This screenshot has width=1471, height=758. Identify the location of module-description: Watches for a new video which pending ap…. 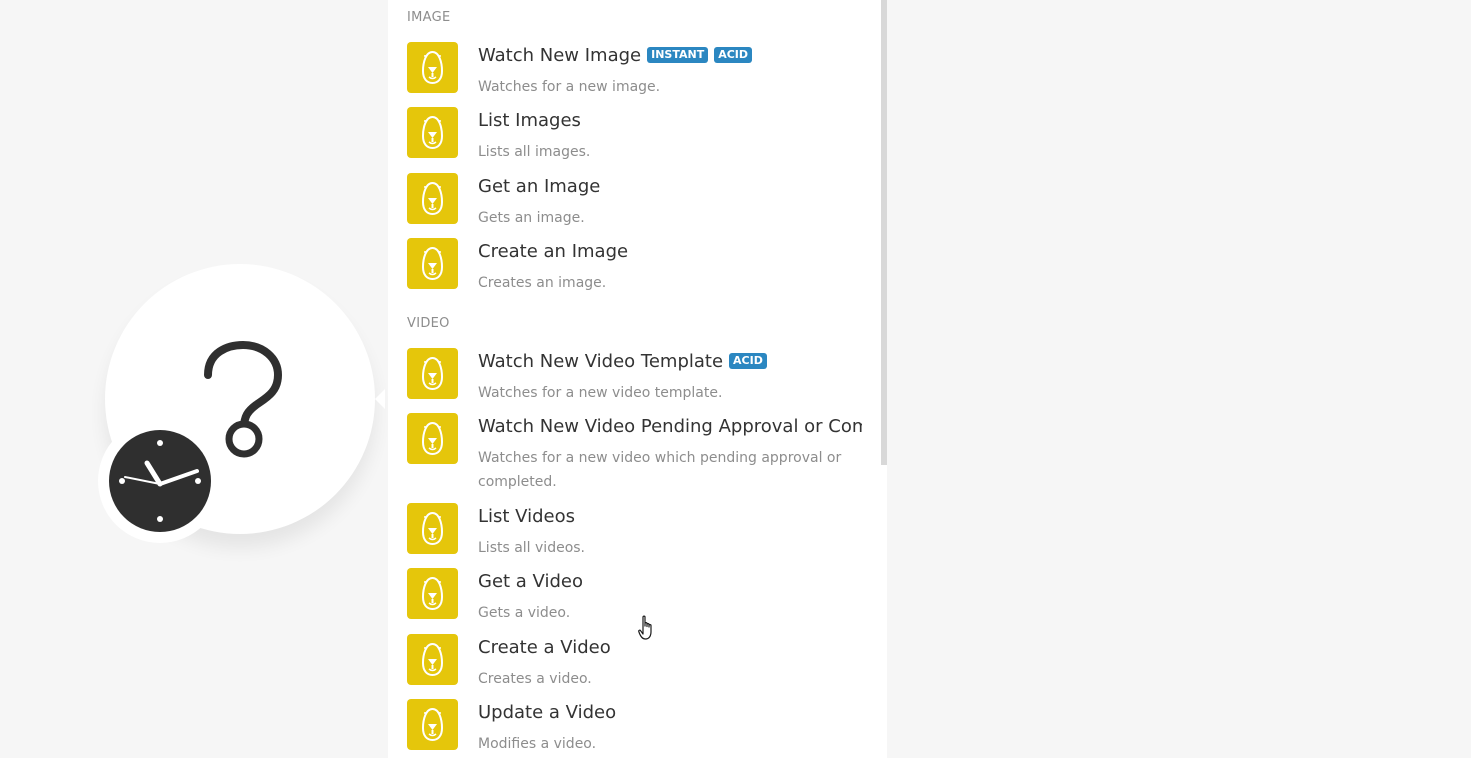
(660, 470).